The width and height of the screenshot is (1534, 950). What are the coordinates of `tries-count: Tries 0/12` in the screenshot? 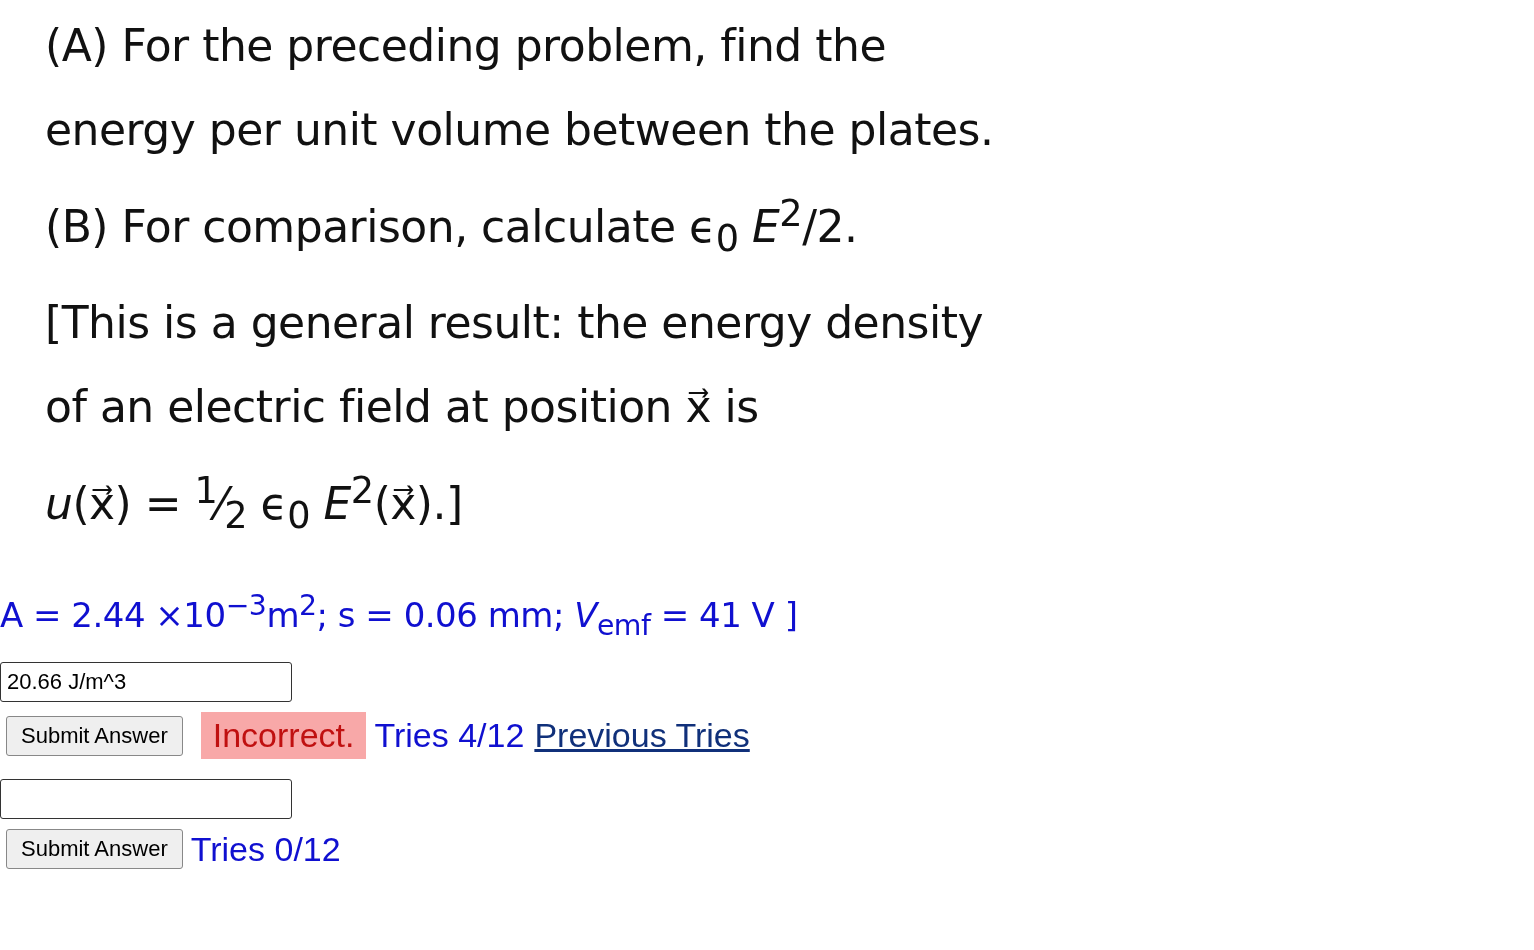 It's located at (265, 849).